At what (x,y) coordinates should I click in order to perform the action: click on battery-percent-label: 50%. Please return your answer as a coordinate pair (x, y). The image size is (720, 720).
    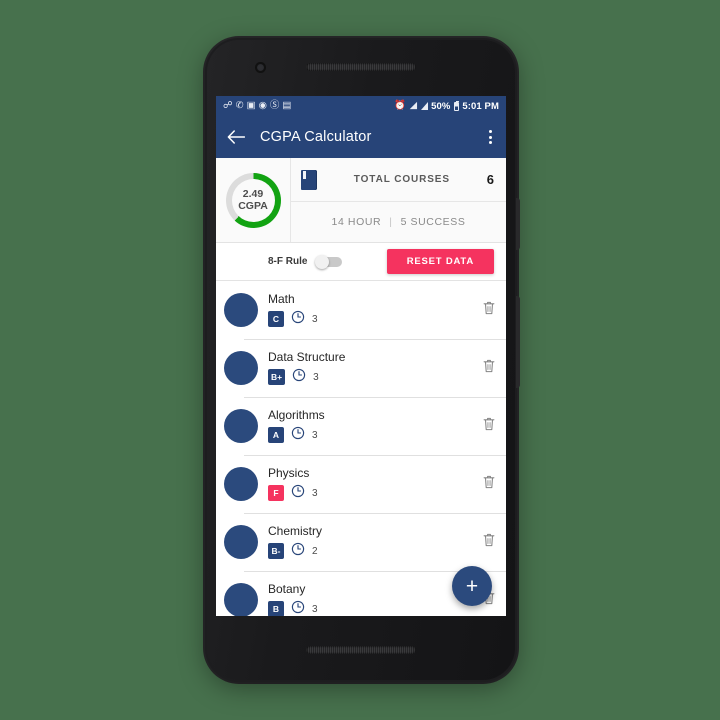
    Looking at the image, I should click on (441, 106).